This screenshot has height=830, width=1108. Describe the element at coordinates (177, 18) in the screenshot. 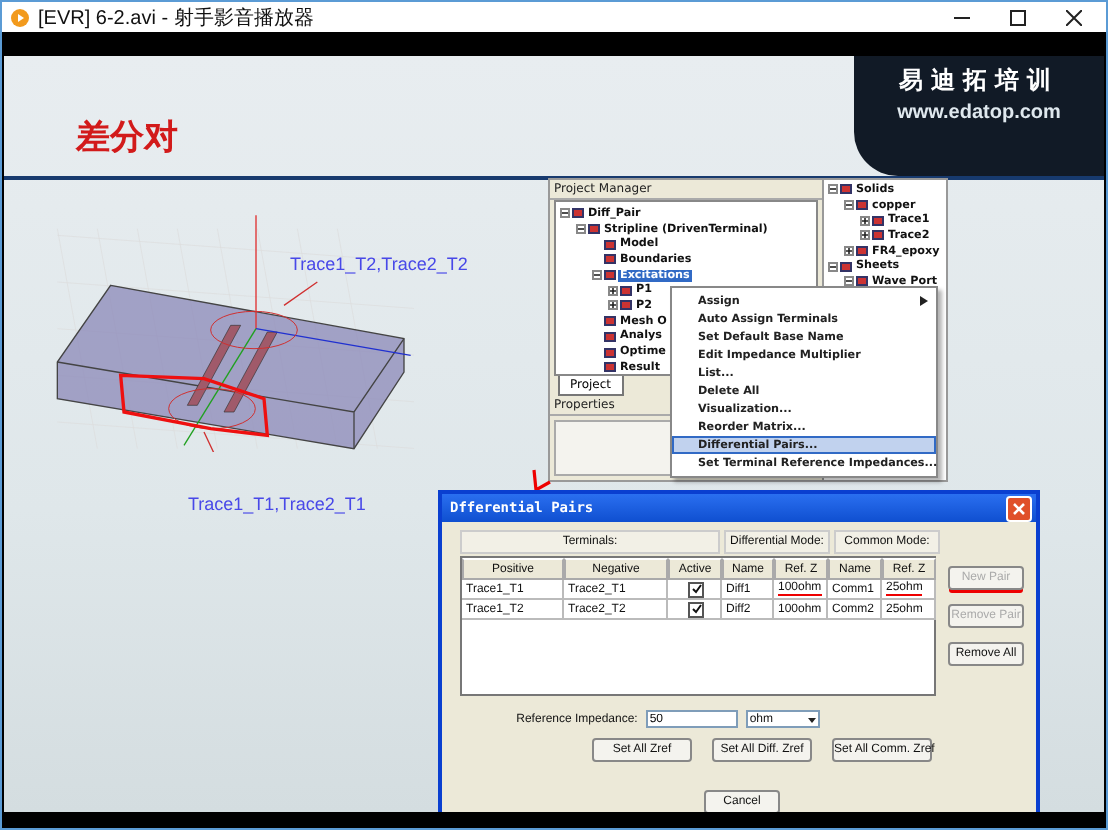

I see `window-title: [EVR] 6-2.avi - 射手影音播放器` at that location.